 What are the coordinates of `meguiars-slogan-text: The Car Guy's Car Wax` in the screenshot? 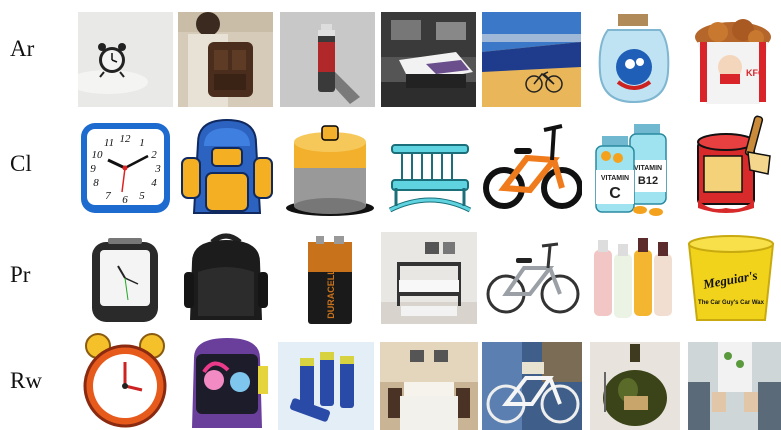 It's located at (731, 303).